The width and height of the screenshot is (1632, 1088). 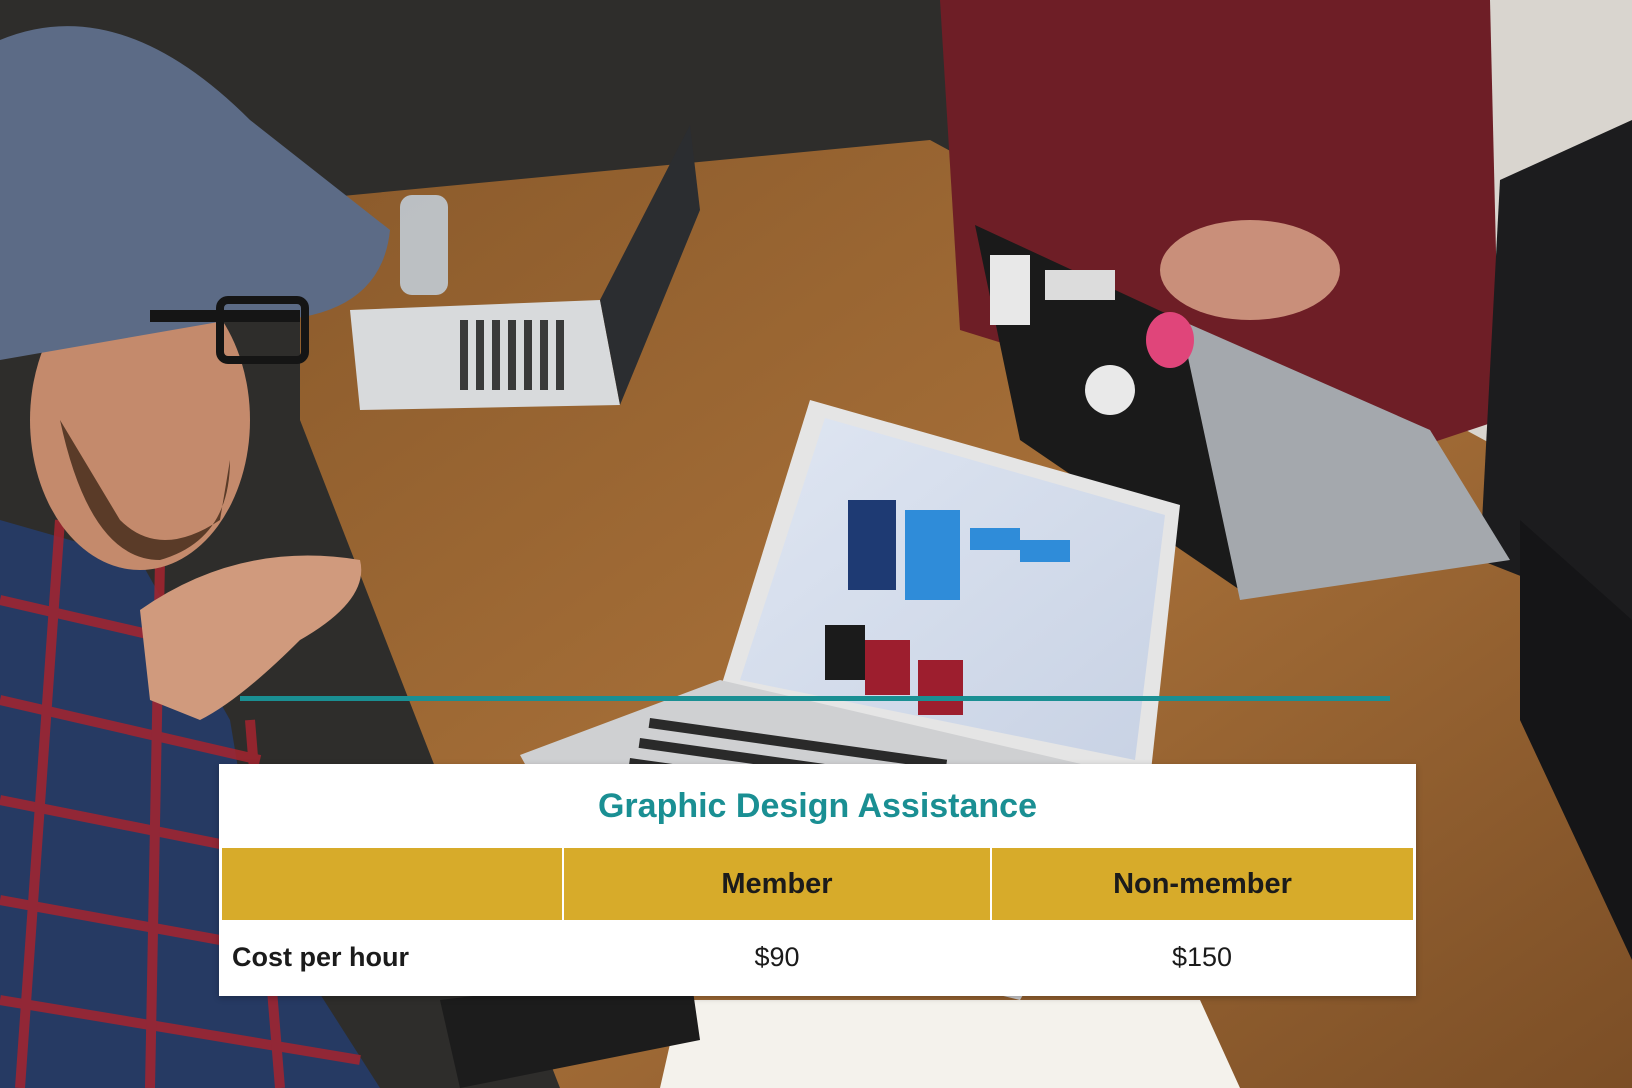 What do you see at coordinates (1202, 884) in the screenshot?
I see `header-non-member: Non-member` at bounding box center [1202, 884].